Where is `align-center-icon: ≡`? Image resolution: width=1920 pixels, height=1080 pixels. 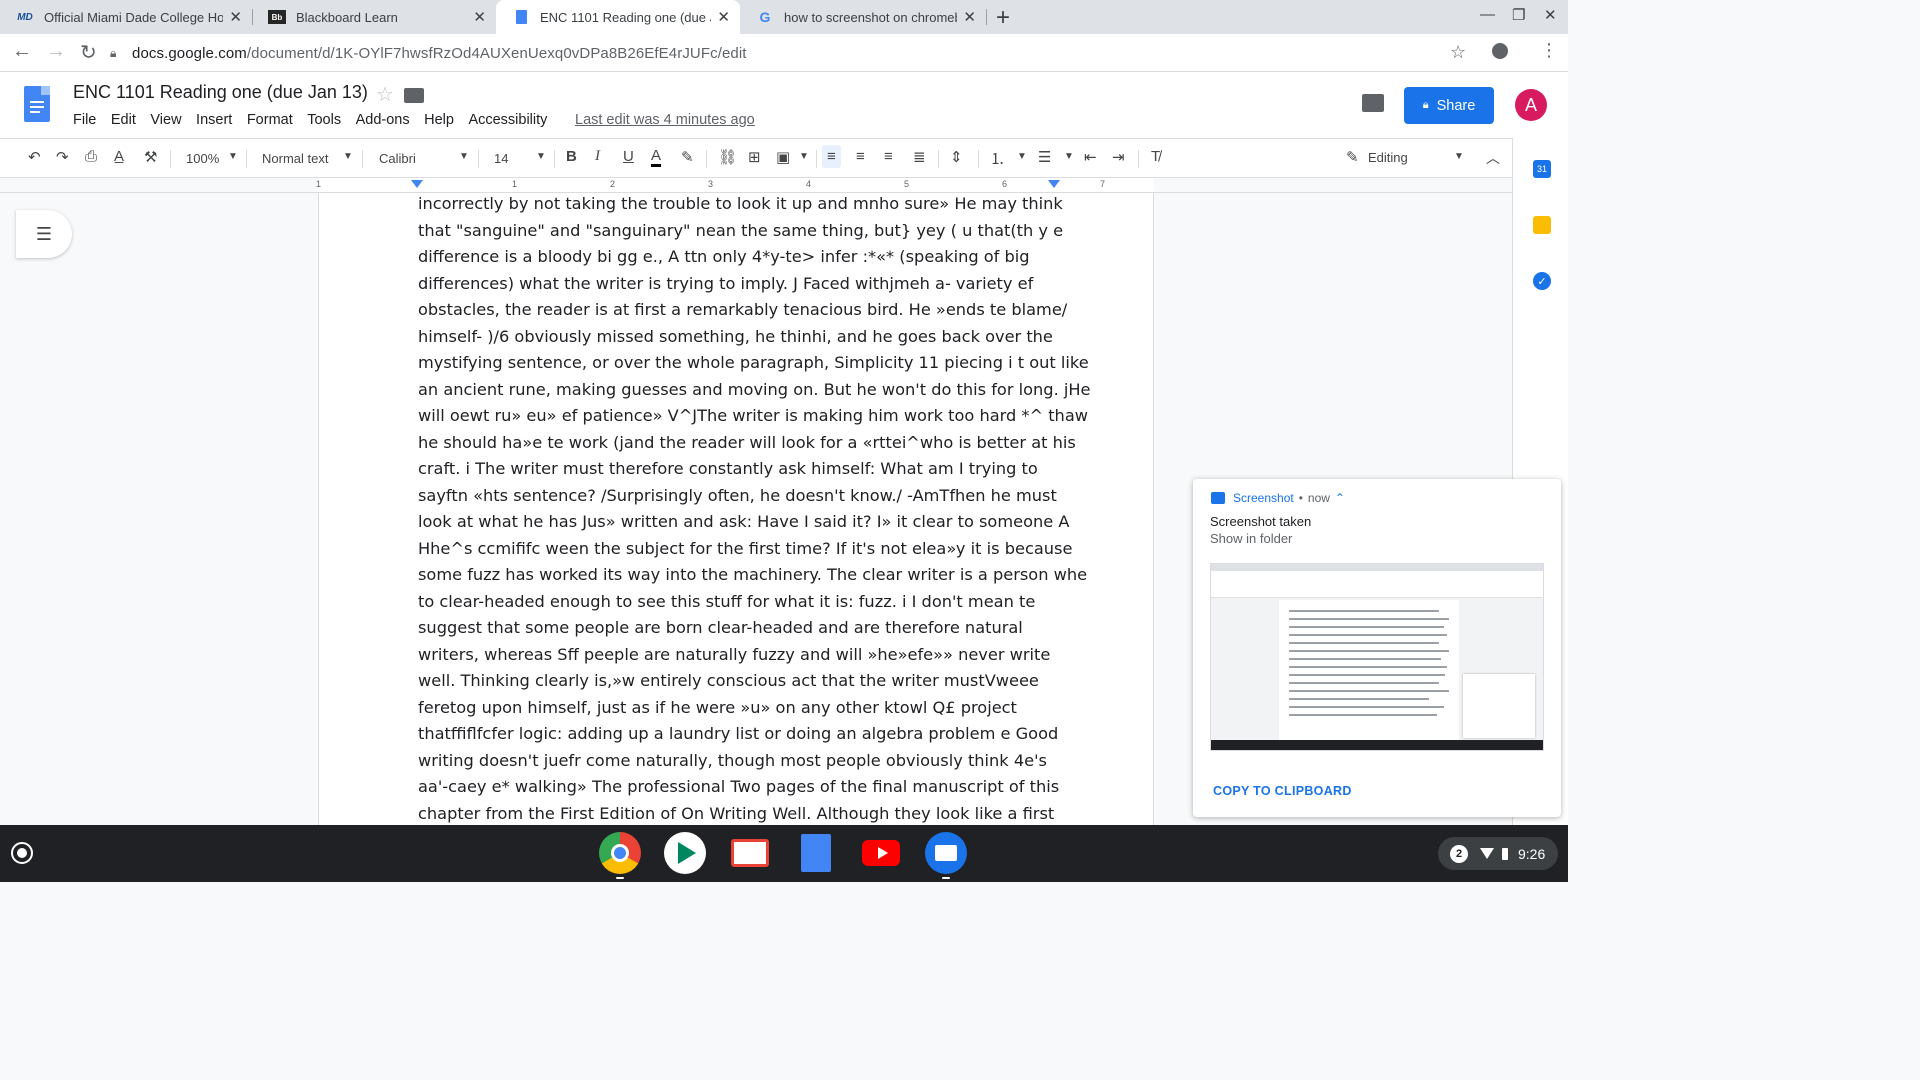
align-center-icon: ≡ is located at coordinates (860, 156).